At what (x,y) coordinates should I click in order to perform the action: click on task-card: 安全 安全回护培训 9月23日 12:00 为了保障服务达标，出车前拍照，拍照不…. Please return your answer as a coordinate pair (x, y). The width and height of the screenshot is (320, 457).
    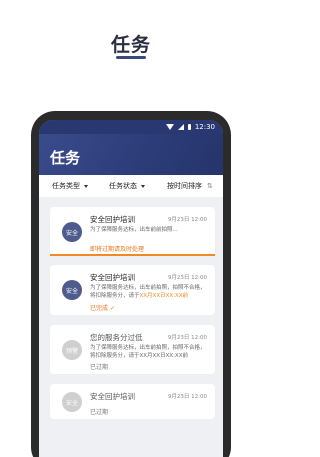
    Looking at the image, I should click on (132, 290).